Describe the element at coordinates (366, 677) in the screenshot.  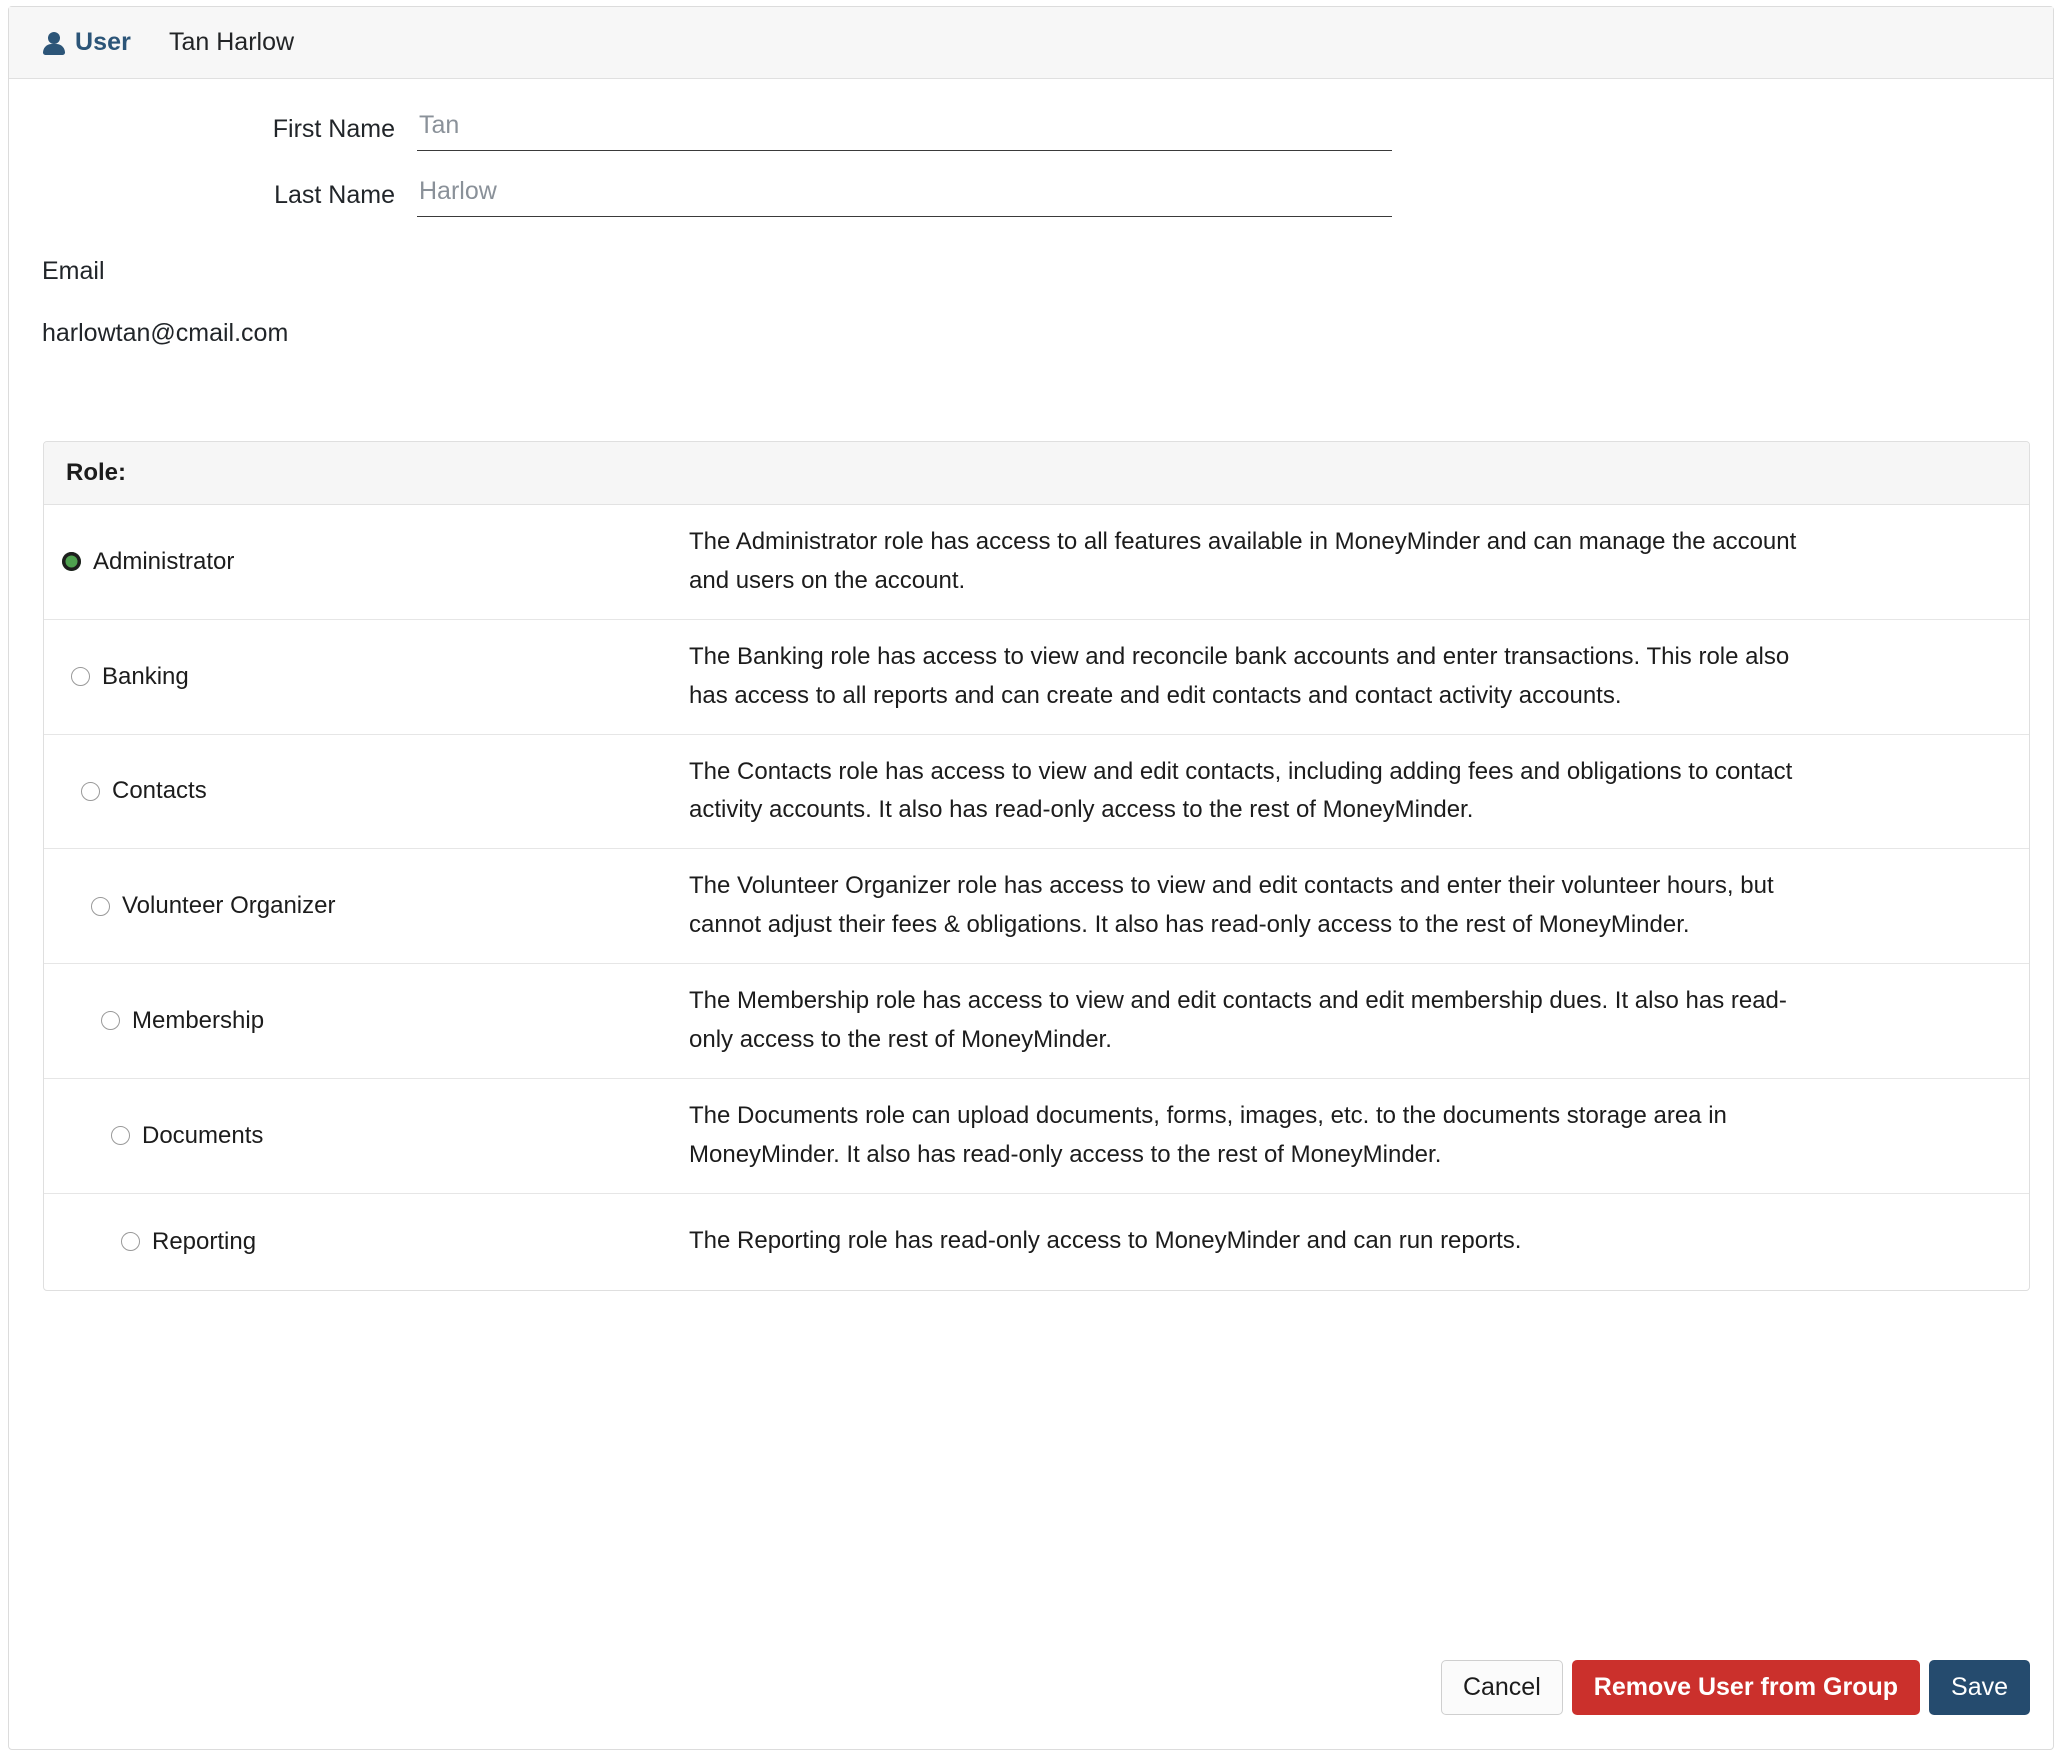
I see `role-option-banking: Banking` at that location.